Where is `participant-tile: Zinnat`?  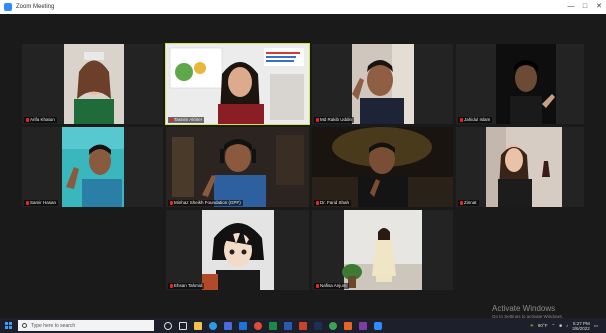 participant-tile: Zinnat is located at coordinates (520, 167).